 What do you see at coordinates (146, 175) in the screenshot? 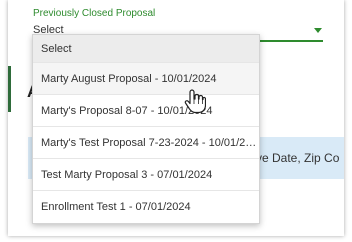
I see `dropdown-option-test-marty-proposal-3: Test Marty Proposal 3 - 07/01/2024` at bounding box center [146, 175].